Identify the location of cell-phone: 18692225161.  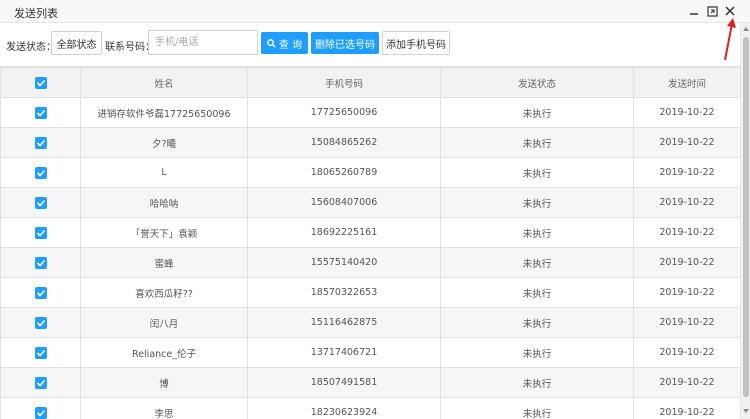
(344, 232).